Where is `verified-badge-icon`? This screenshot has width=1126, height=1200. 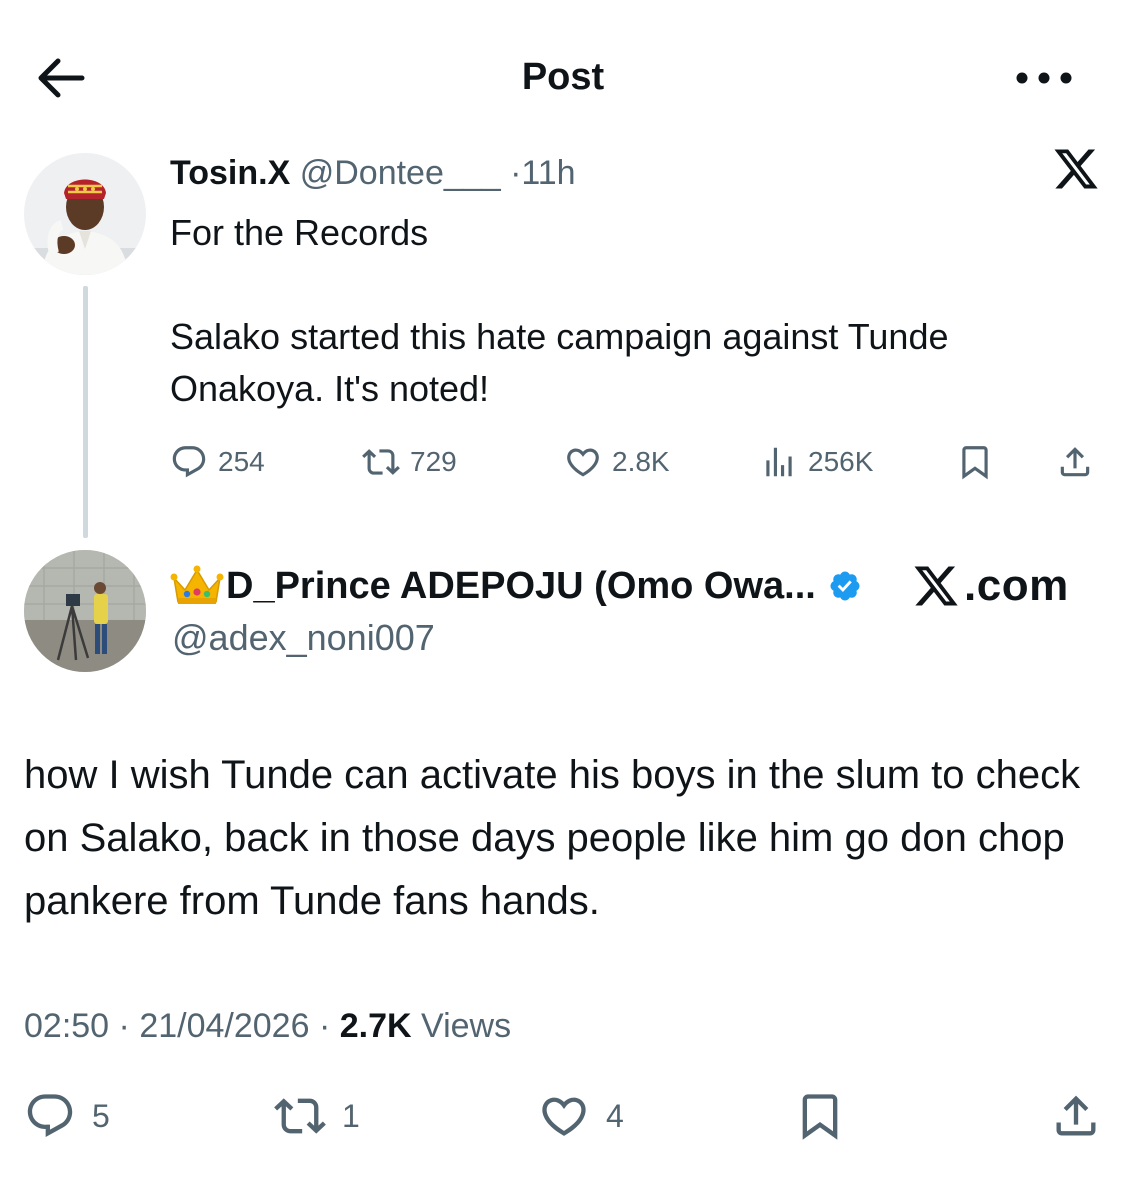
verified-badge-icon is located at coordinates (845, 586).